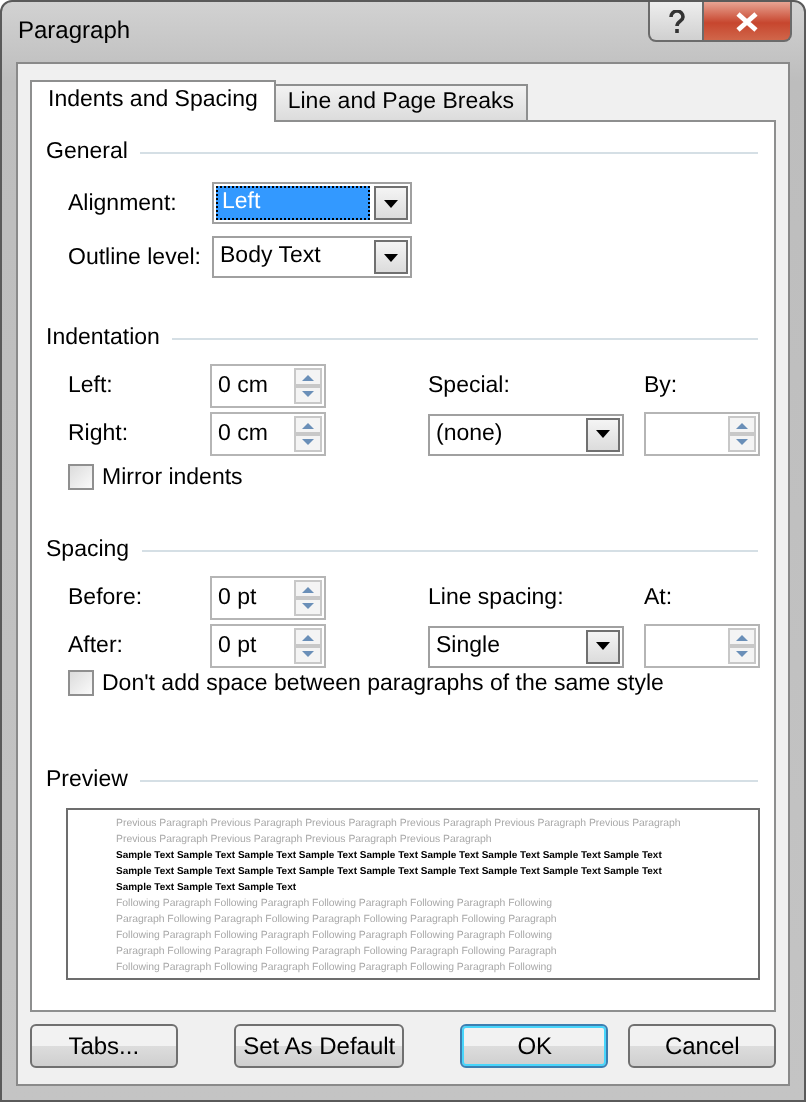 This screenshot has height=1102, width=806. I want to click on field-label: Right:, so click(99, 434).